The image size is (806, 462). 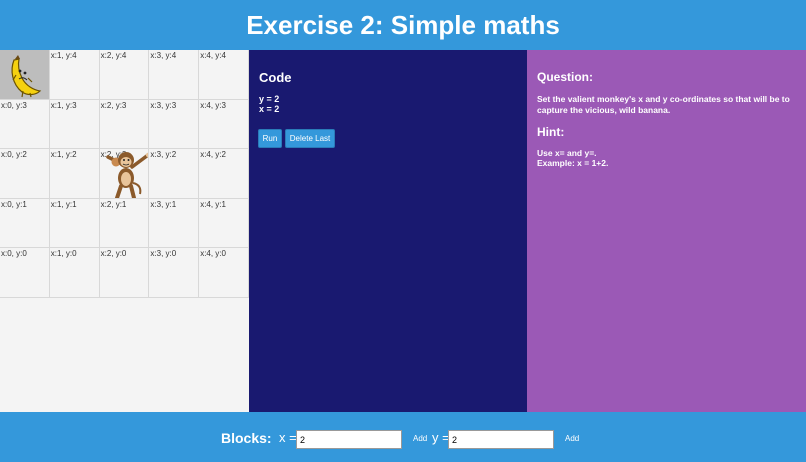 What do you see at coordinates (113, 55) in the screenshot?
I see `cell-label: x:2, y:4` at bounding box center [113, 55].